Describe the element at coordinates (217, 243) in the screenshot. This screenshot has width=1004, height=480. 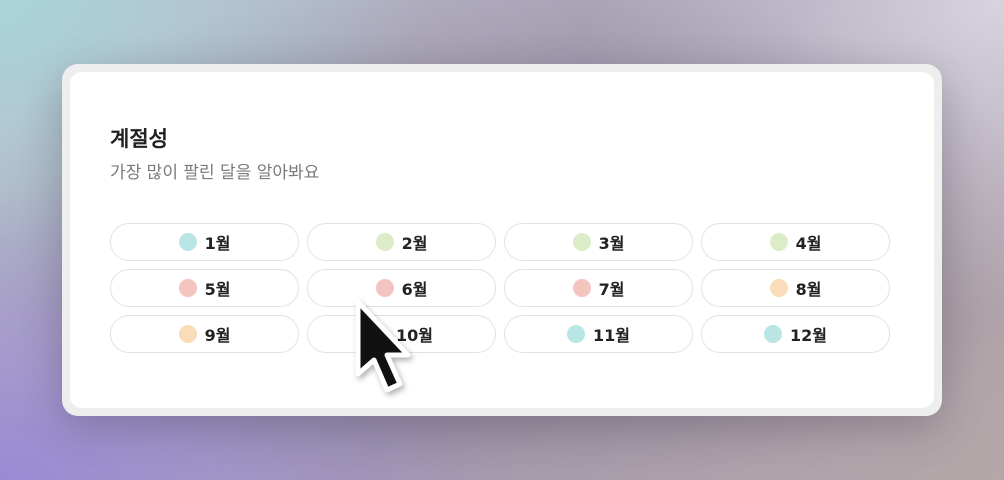
I see `month-label: 1월` at that location.